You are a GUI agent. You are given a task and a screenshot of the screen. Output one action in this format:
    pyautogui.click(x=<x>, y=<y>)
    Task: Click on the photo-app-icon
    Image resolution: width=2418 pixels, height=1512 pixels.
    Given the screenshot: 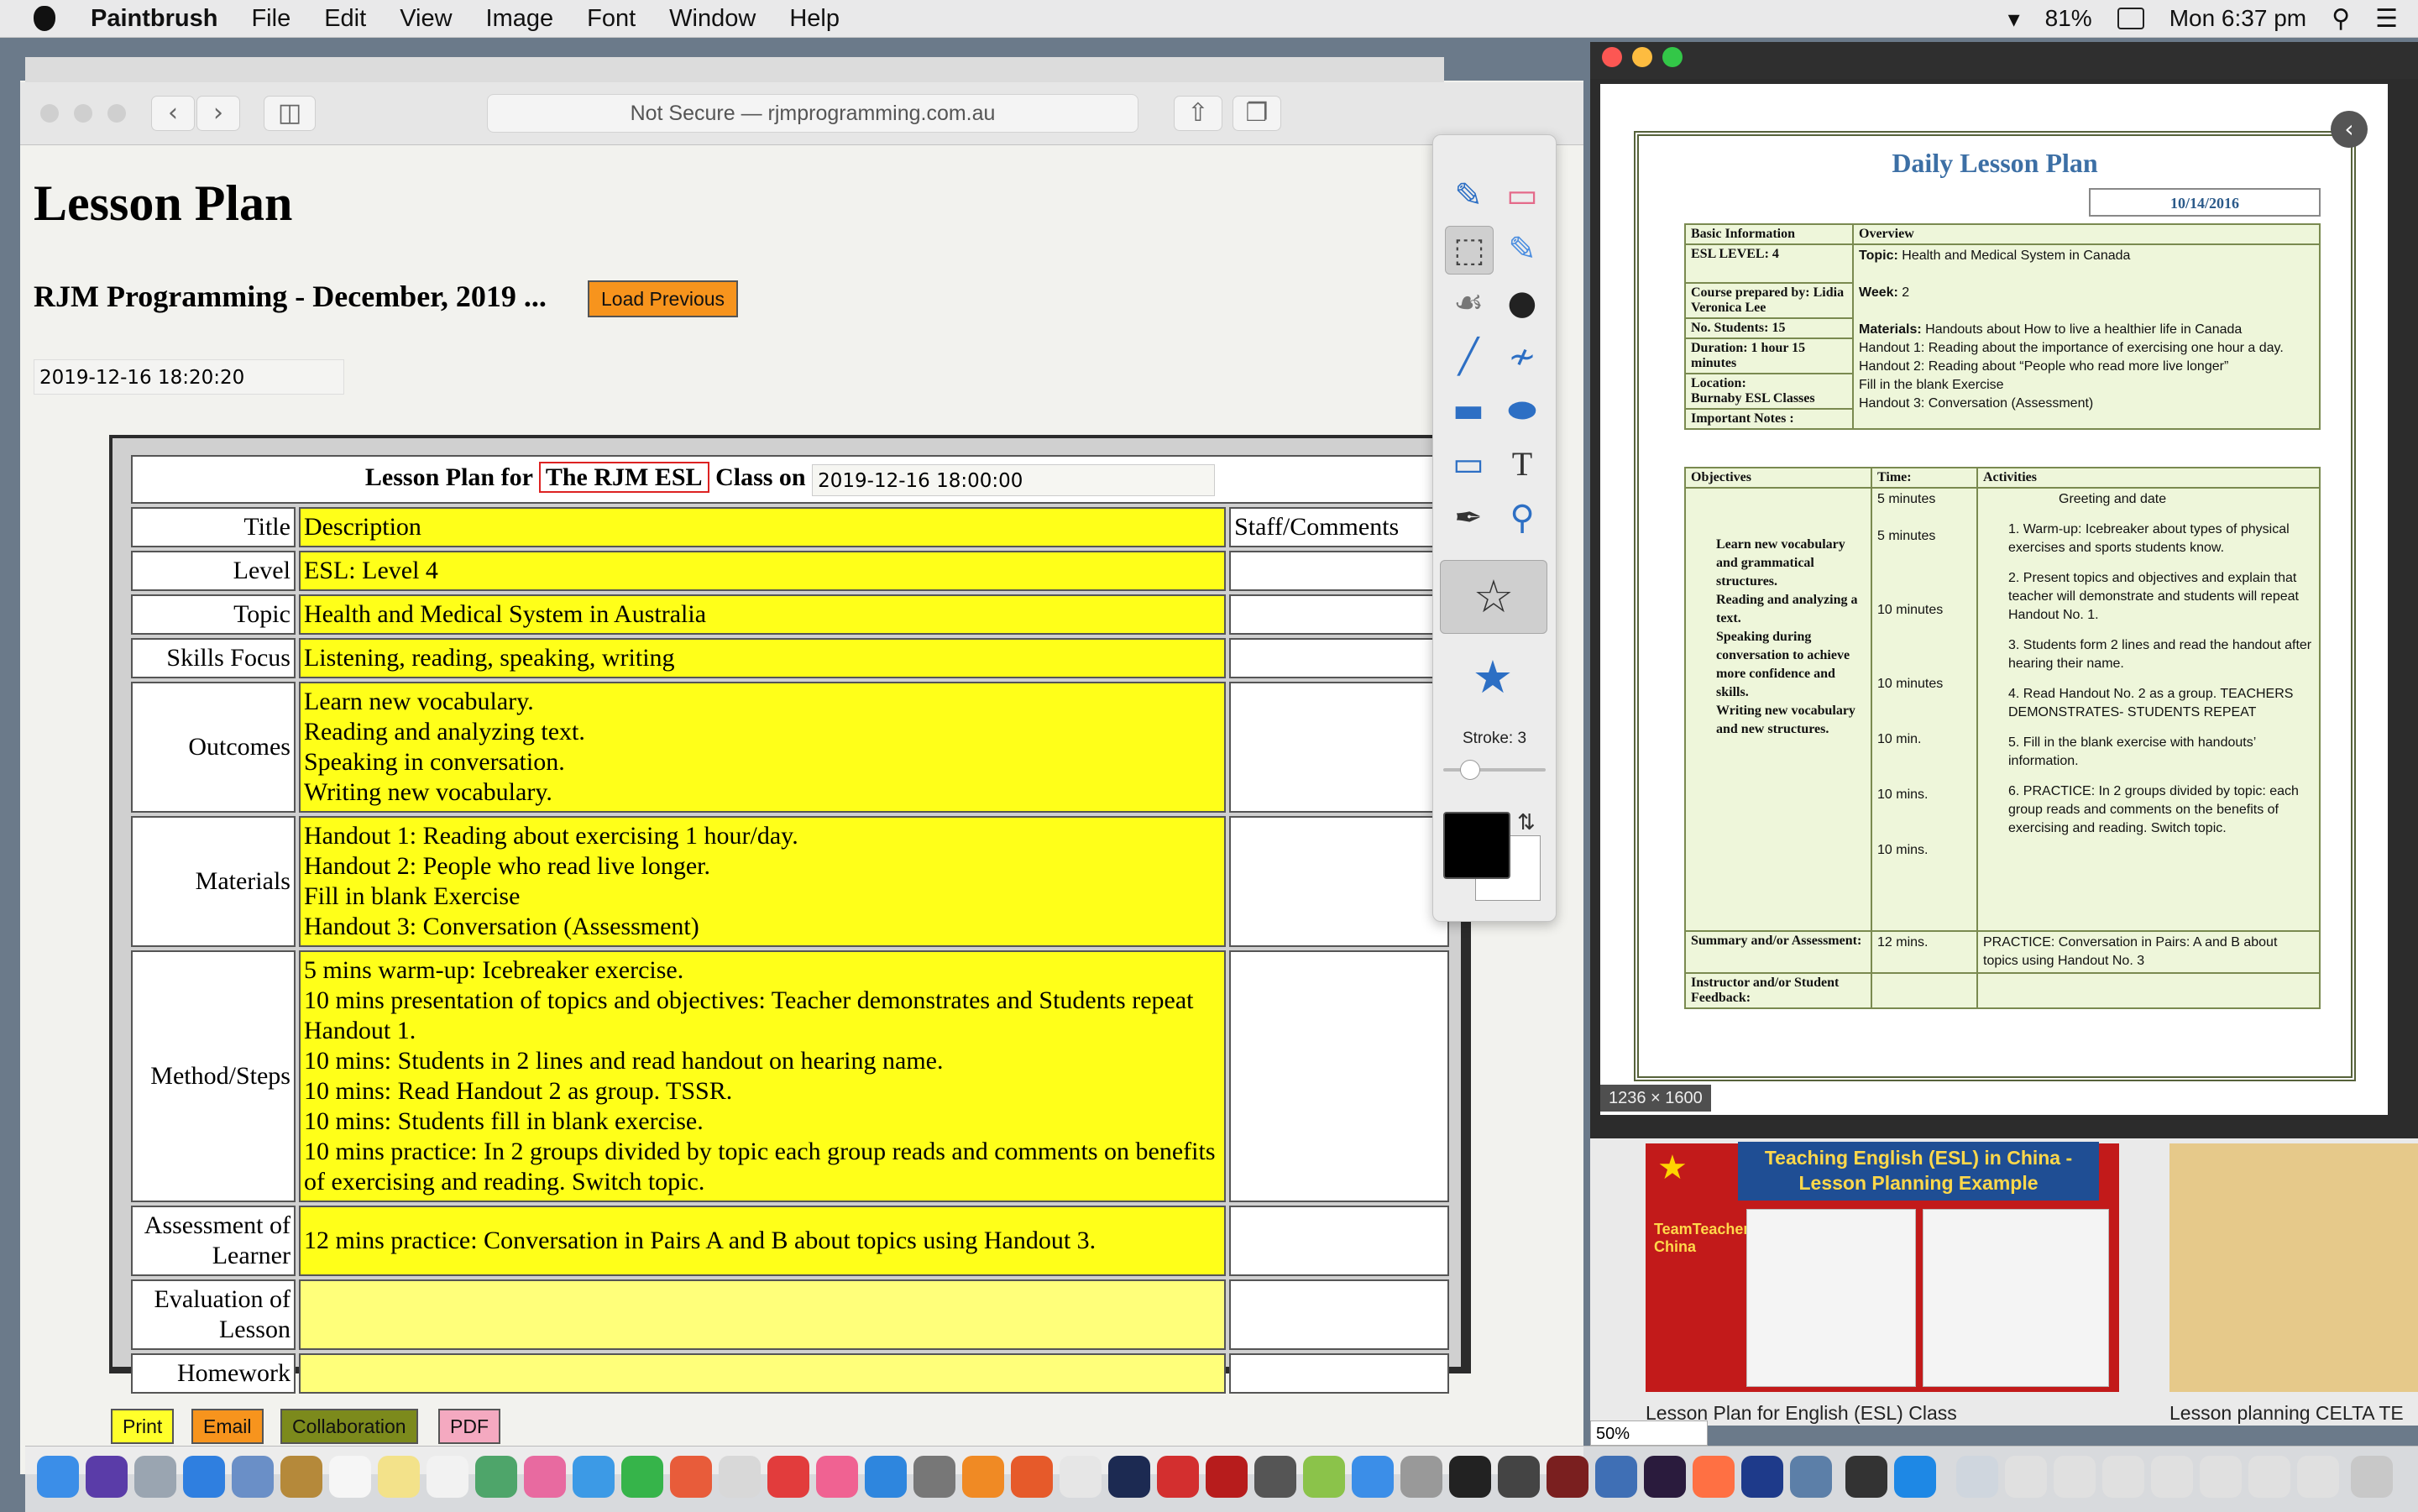 What is the action you would take?
    pyautogui.click(x=545, y=1477)
    